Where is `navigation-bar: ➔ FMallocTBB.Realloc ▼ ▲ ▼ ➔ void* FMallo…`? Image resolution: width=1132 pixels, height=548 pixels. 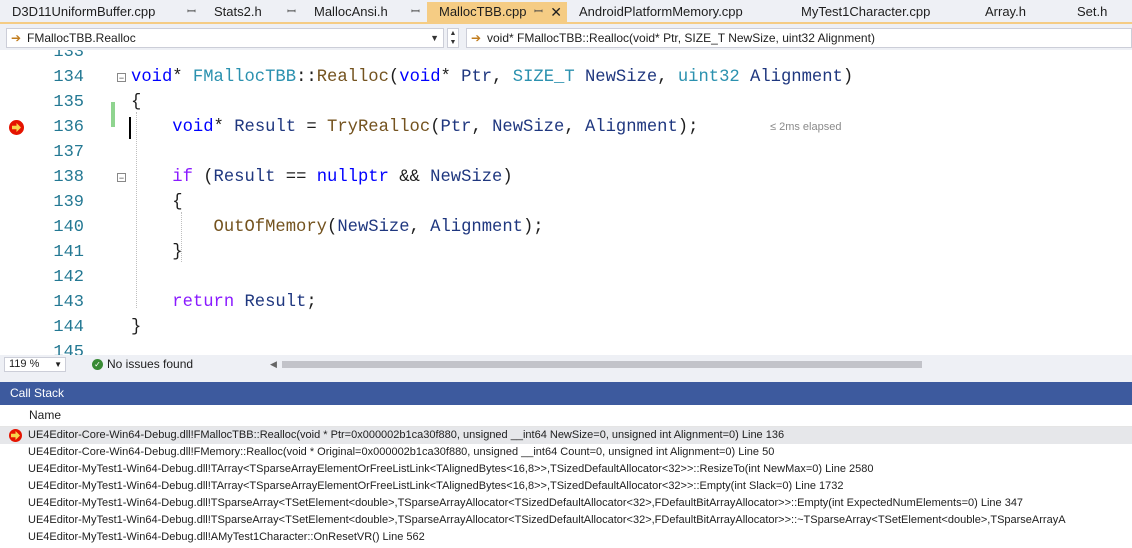
navigation-bar: ➔ FMallocTBB.Realloc ▼ ▲ ▼ ➔ void* FMallo… is located at coordinates (566, 38).